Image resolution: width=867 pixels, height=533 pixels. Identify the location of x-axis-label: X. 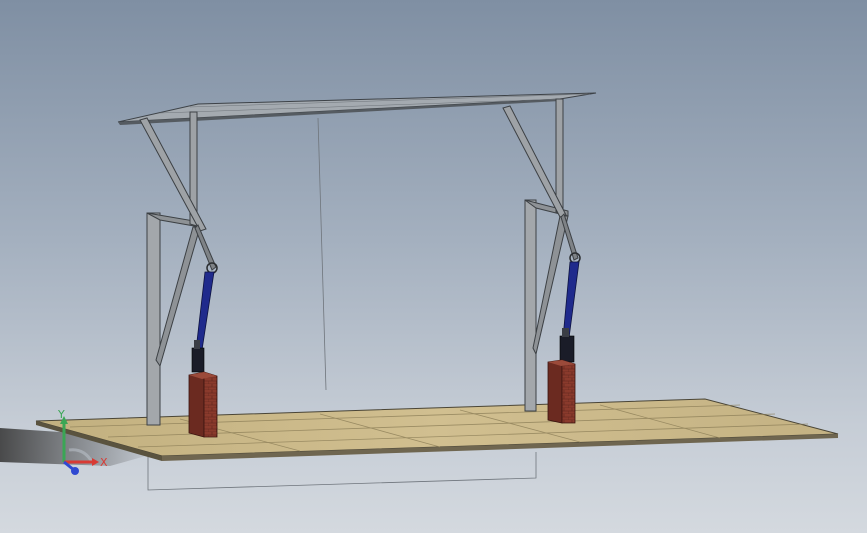
(104, 462).